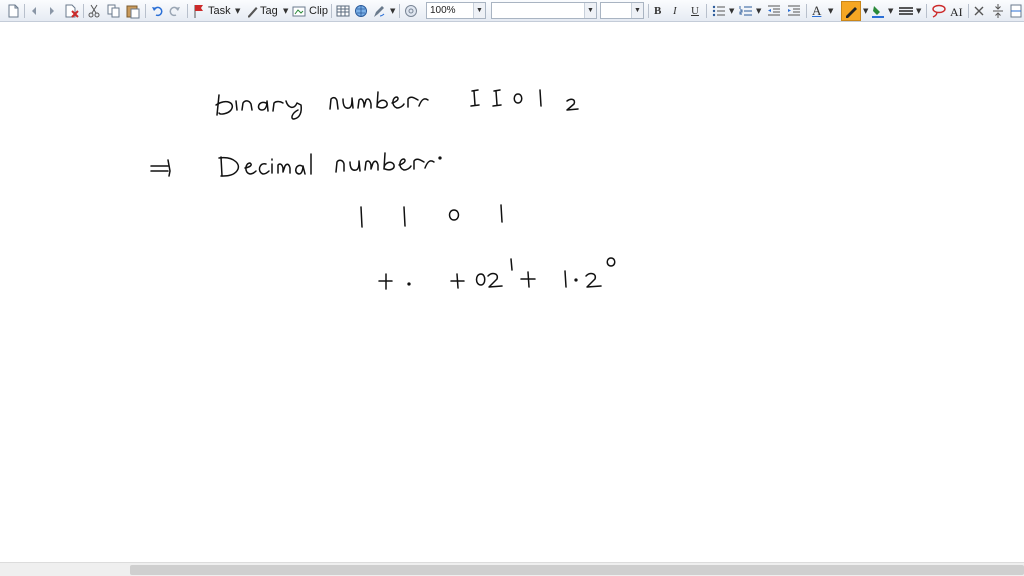 This screenshot has height=576, width=1024. What do you see at coordinates (524, 100) in the screenshot?
I see `ink-binary-digits` at bounding box center [524, 100].